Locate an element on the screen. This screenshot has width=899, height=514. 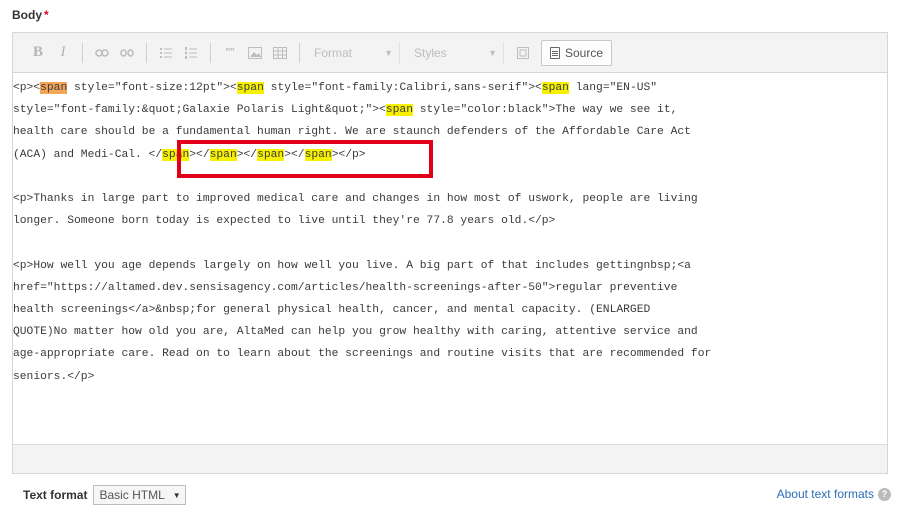
about-text-formats-label: About text formats is located at coordinates (825, 494).